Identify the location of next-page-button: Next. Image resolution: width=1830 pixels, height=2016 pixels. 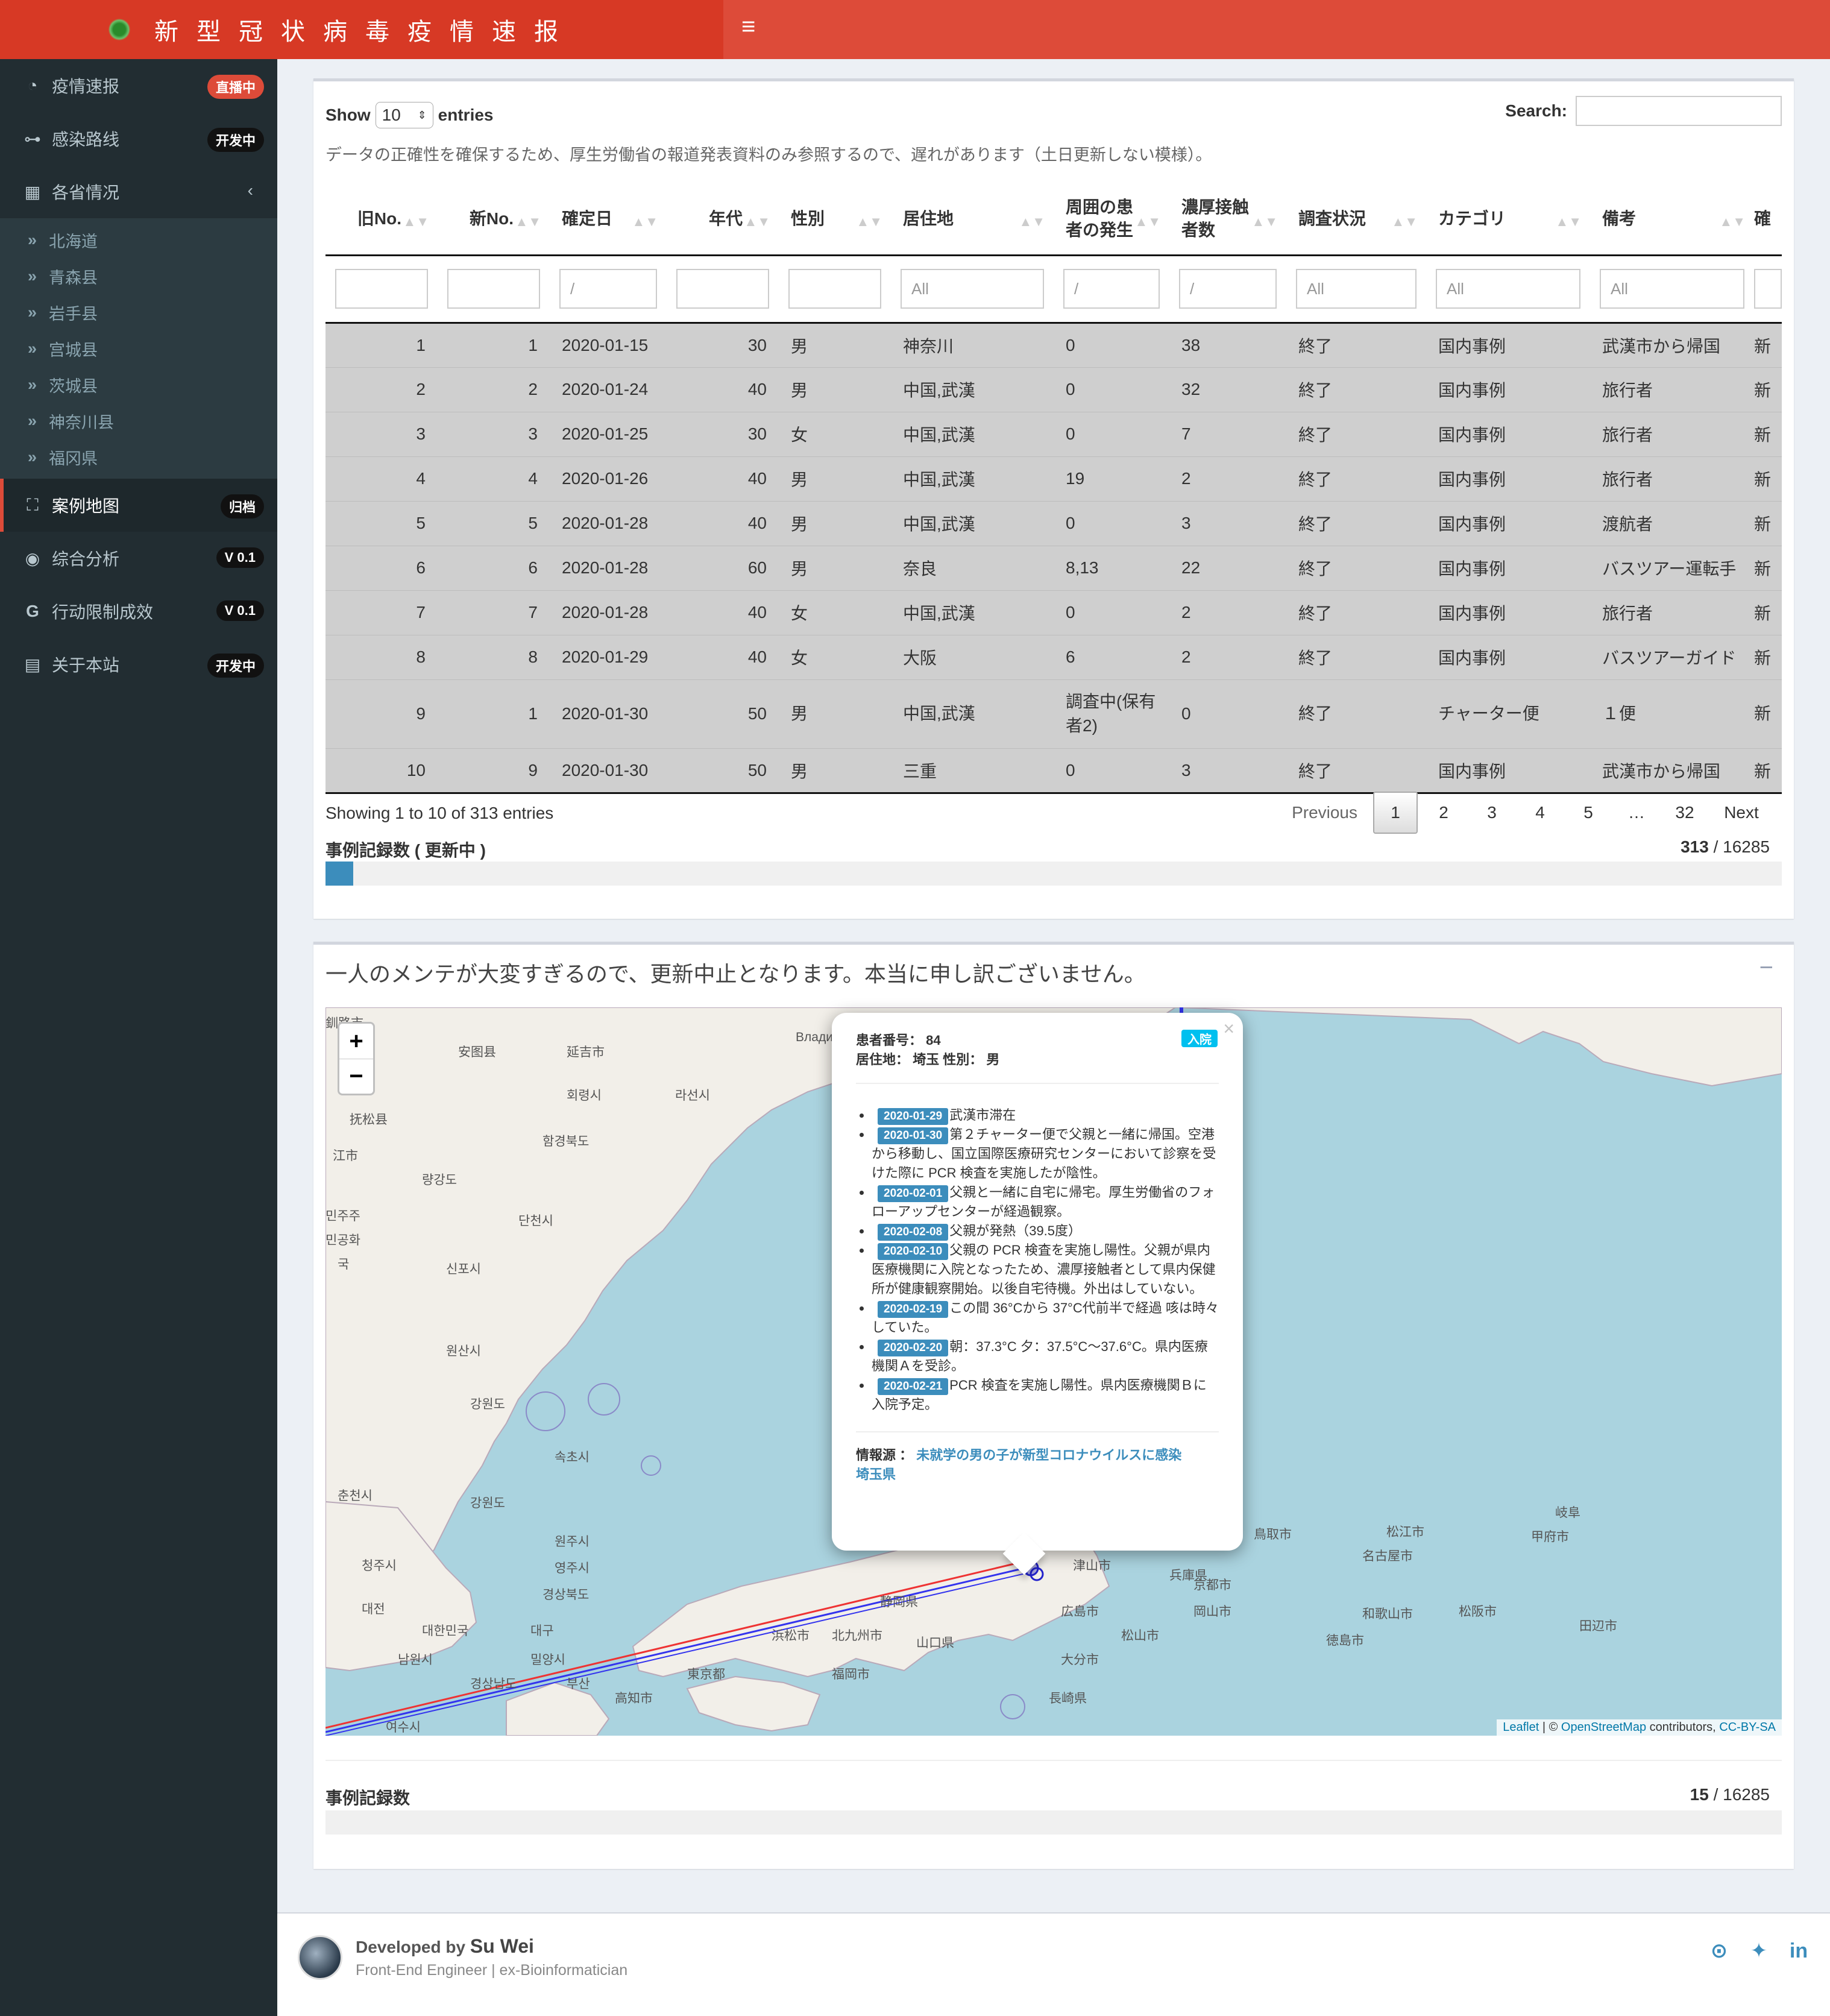
(1741, 813).